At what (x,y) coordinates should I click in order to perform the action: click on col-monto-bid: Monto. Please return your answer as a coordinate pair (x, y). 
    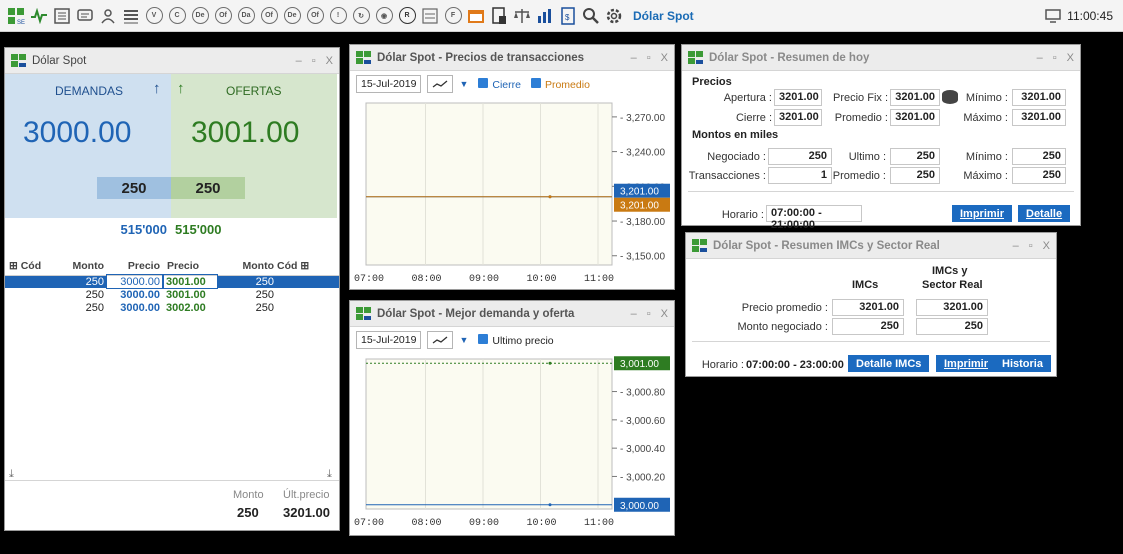
    Looking at the image, I should click on (75, 267).